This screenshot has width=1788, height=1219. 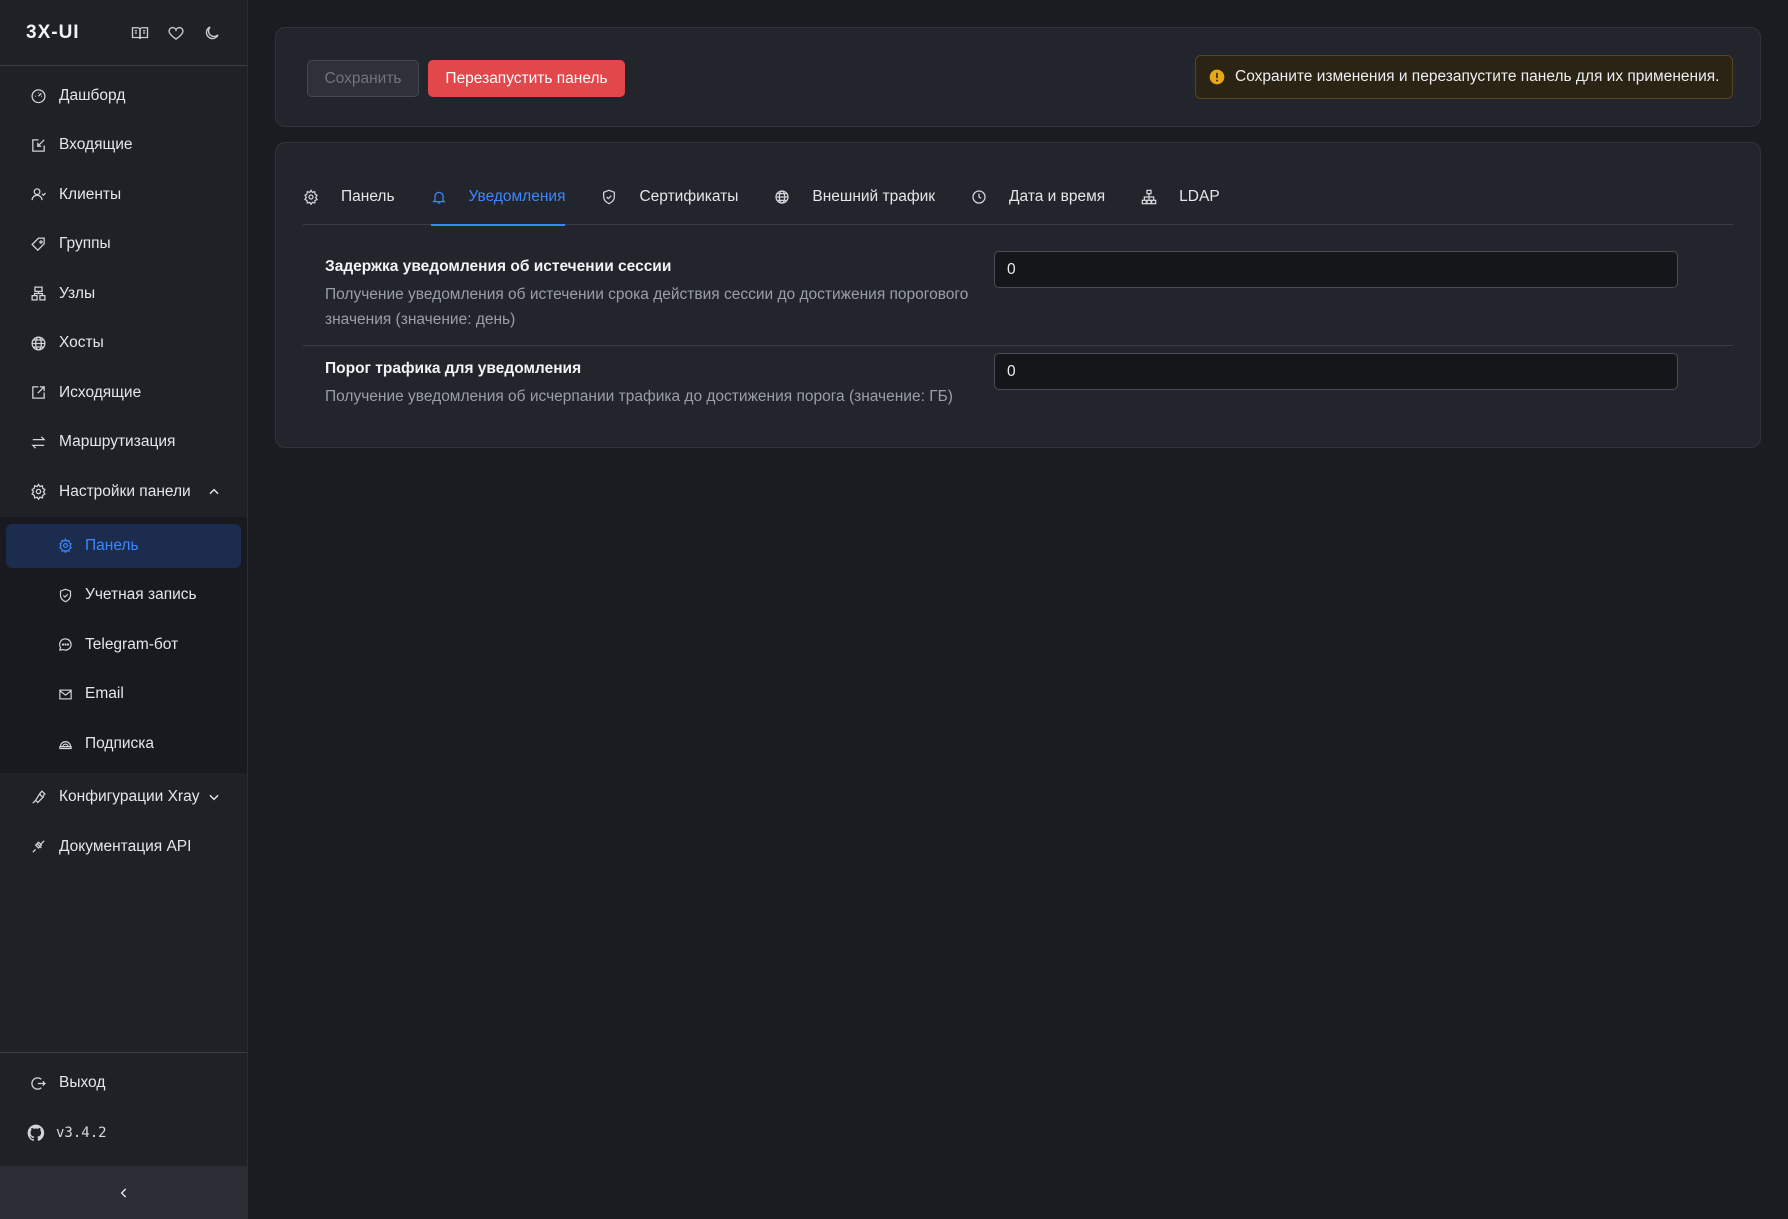 What do you see at coordinates (120, 743) in the screenshot?
I see `sidebar-subitem-label: Подписка` at bounding box center [120, 743].